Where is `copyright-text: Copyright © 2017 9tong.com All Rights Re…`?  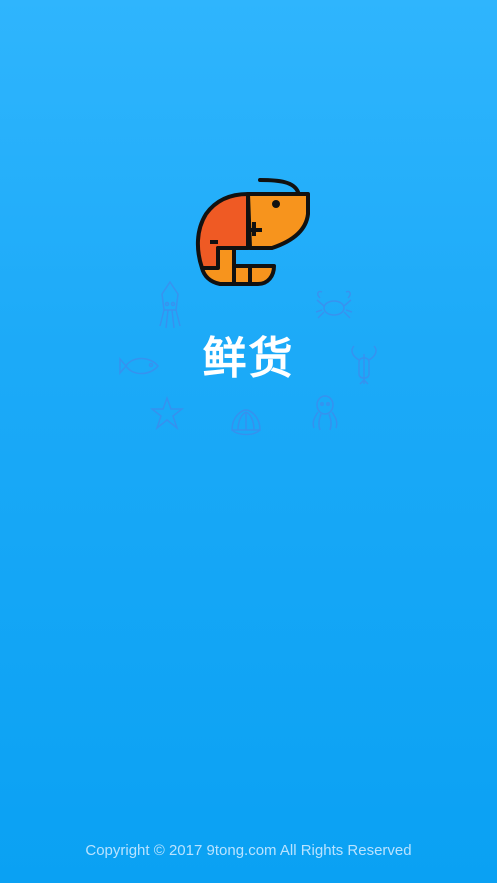
copyright-text: Copyright © 2017 9tong.com All Rights Re… is located at coordinates (248, 850).